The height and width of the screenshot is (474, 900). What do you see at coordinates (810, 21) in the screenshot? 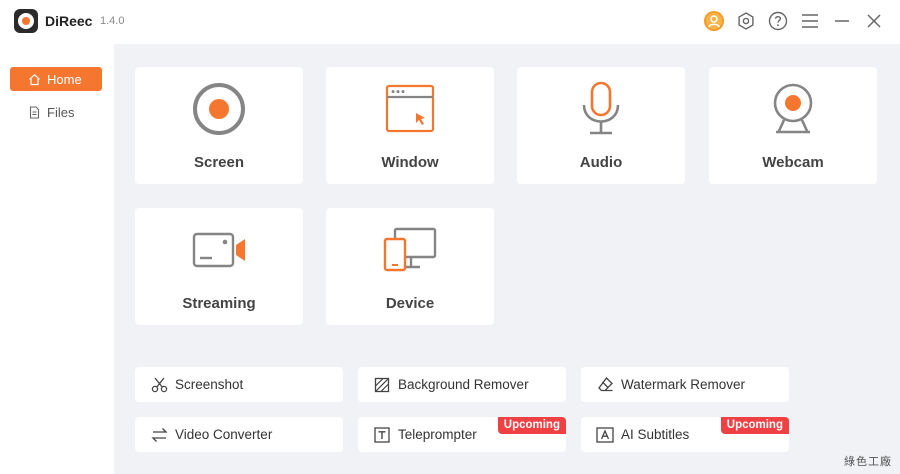
I see `menu-icon` at bounding box center [810, 21].